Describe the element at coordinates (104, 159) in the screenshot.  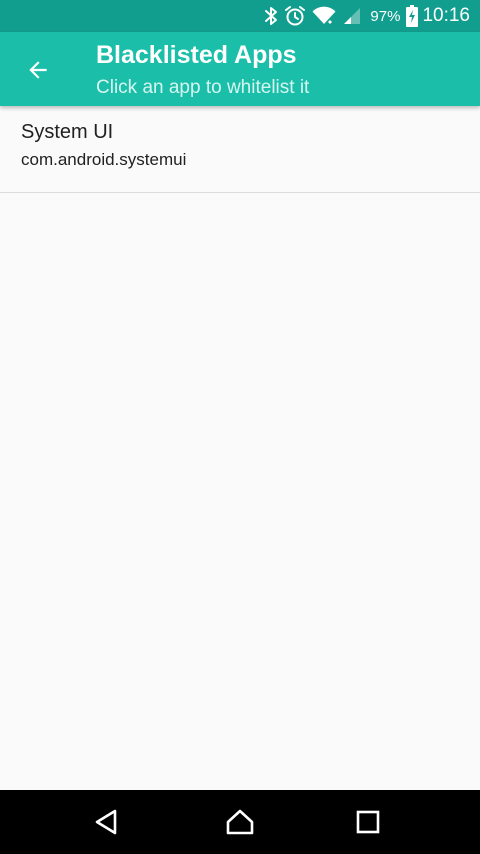
I see `package-name: com.android.systemui` at that location.